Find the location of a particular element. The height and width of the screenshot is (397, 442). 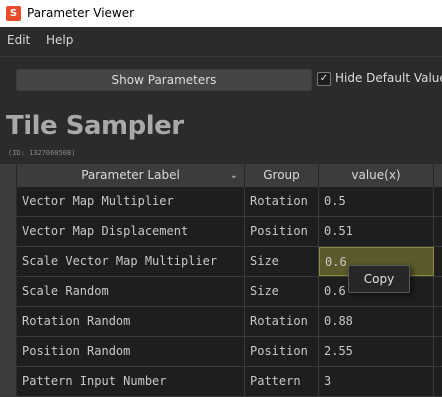

node-title: Tile Sampler is located at coordinates (95, 126).